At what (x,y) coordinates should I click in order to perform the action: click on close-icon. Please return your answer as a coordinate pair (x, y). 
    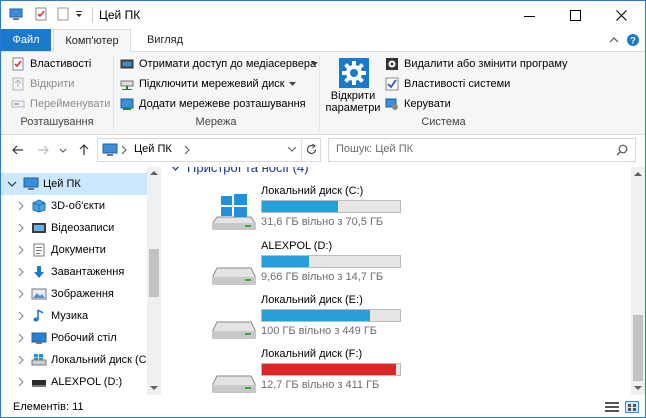
    Looking at the image, I should click on (621, 15).